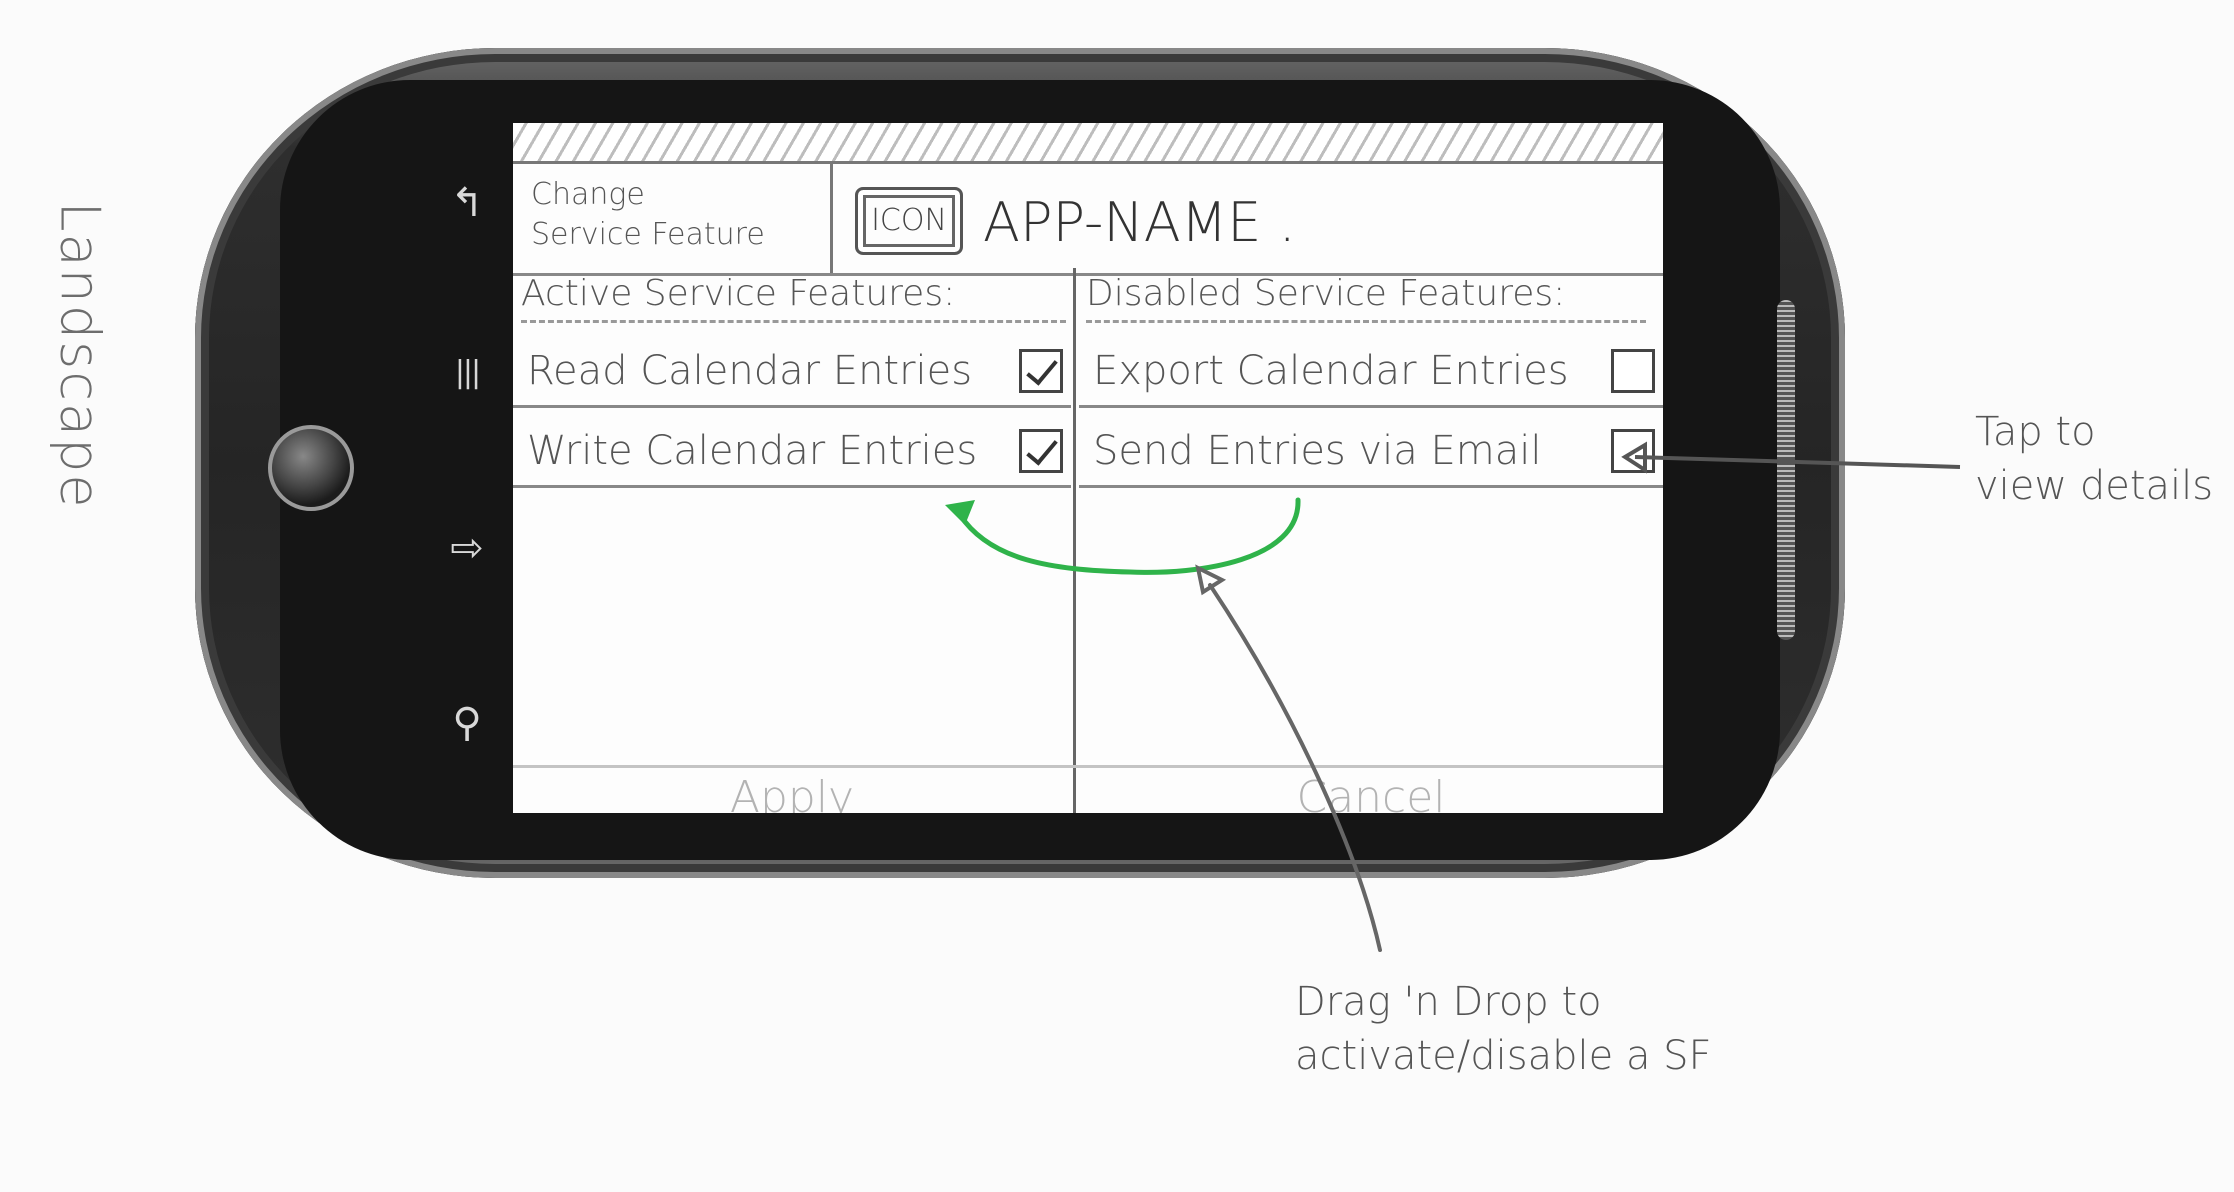 The height and width of the screenshot is (1192, 2234). I want to click on column-divider, so click(1074, 540).